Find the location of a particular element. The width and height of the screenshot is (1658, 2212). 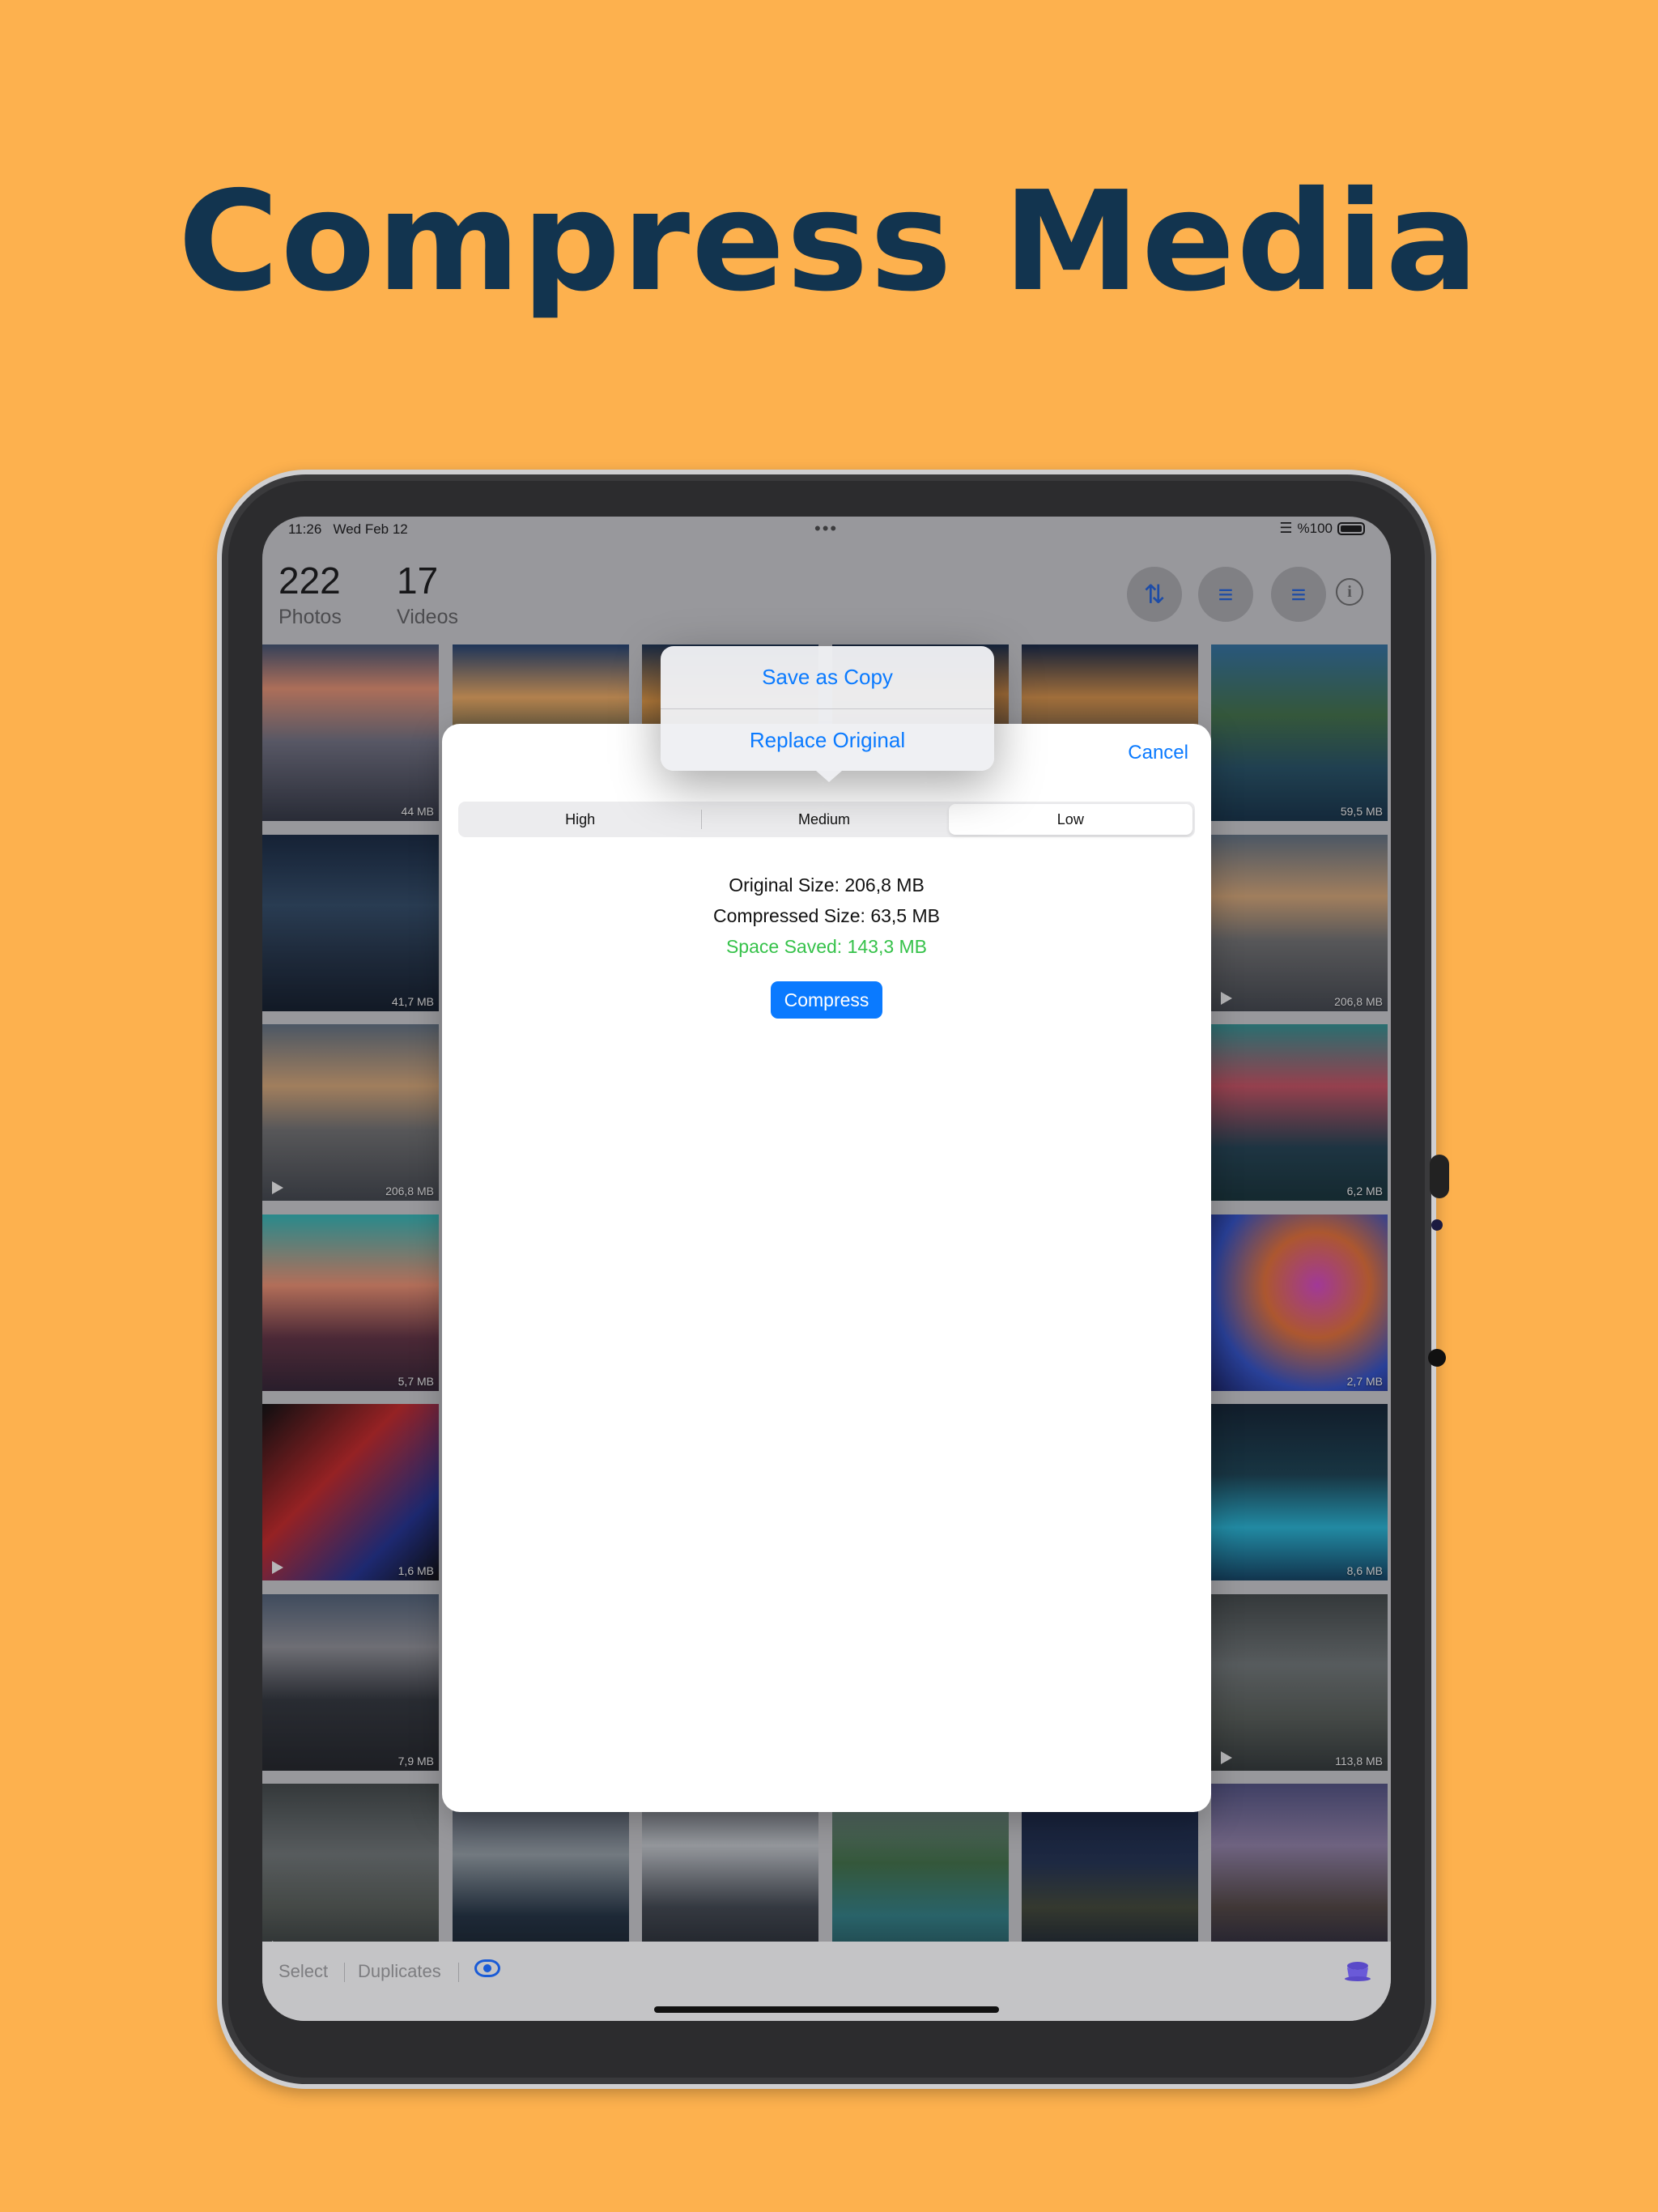

segment-high: High is located at coordinates (580, 820).